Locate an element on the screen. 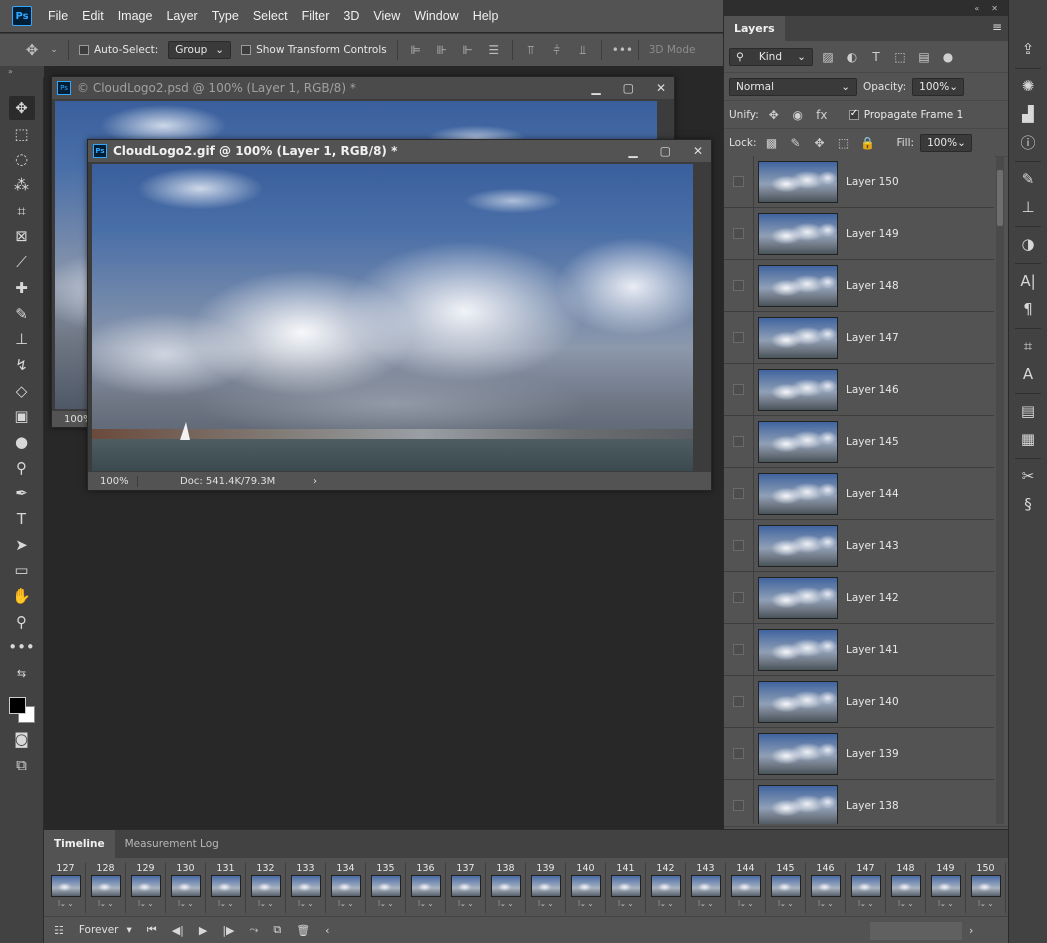  clone-stamp-tool-icon: ⊥ is located at coordinates (22, 339).